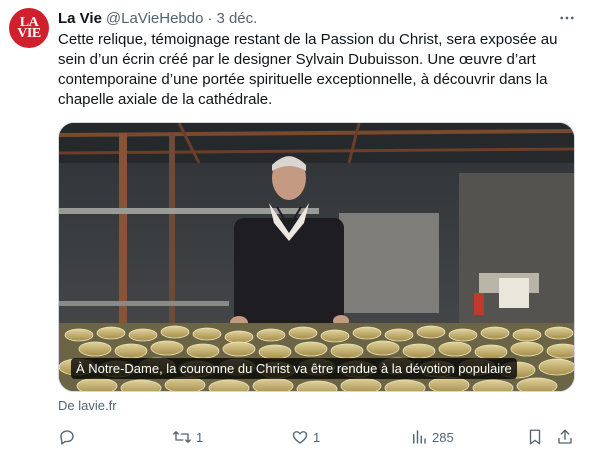 Image resolution: width=596 pixels, height=454 pixels. I want to click on like-count: 1, so click(317, 437).